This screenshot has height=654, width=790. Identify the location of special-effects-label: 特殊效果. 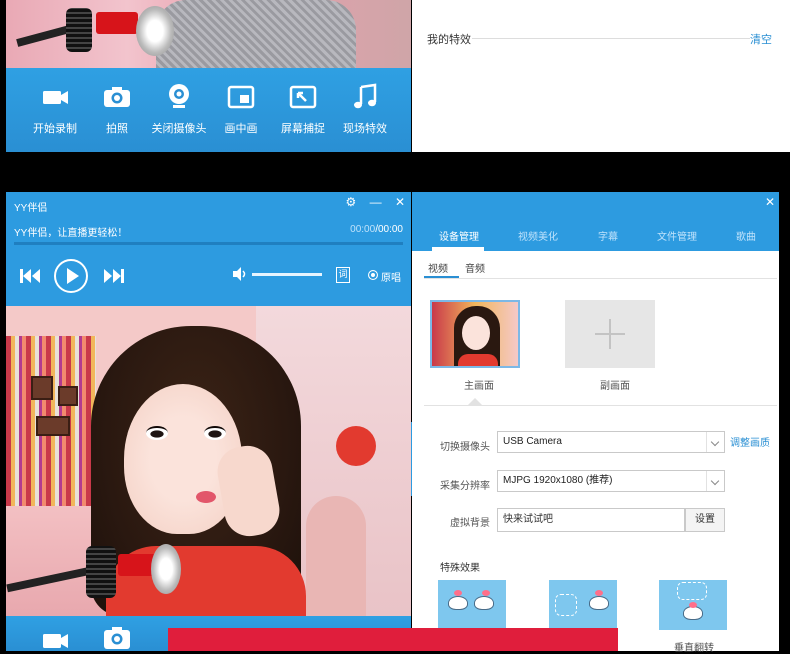
(460, 568).